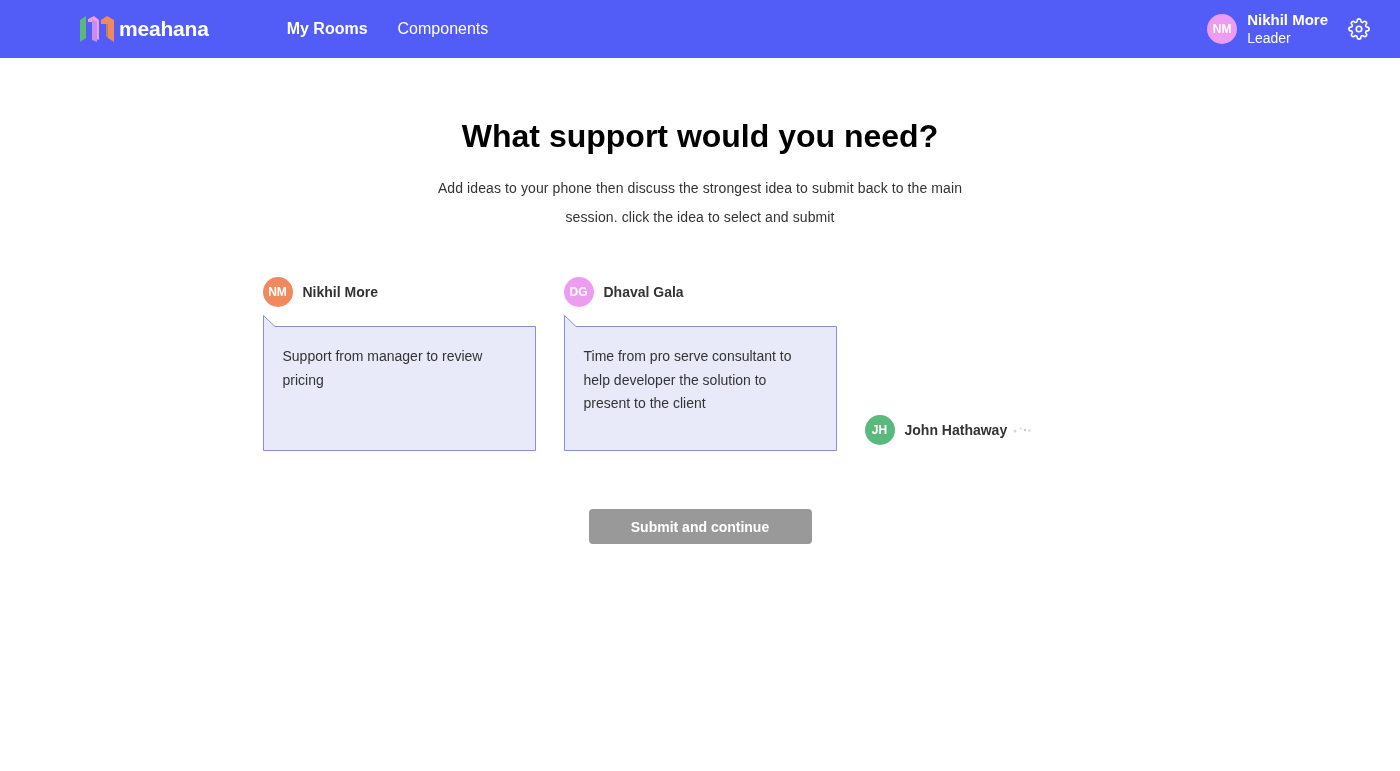 This screenshot has width=1400, height=771. I want to click on participant-name: Dhaval Gala, so click(643, 292).